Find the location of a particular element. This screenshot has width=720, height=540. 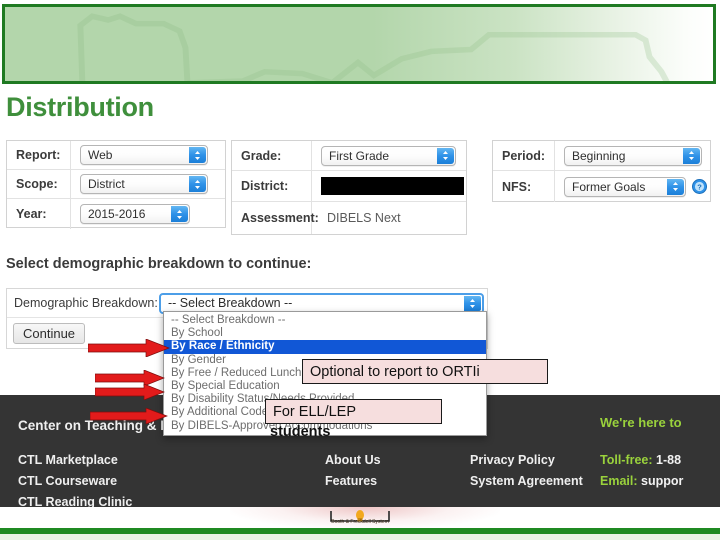

form-row-year: Year: 2015-2016 is located at coordinates (116, 214).